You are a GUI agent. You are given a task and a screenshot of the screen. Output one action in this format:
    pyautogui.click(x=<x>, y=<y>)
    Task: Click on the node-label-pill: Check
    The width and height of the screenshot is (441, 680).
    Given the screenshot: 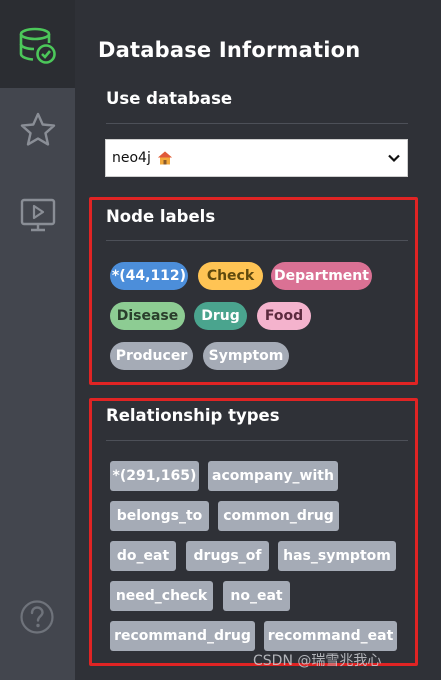 What is the action you would take?
    pyautogui.click(x=230, y=276)
    